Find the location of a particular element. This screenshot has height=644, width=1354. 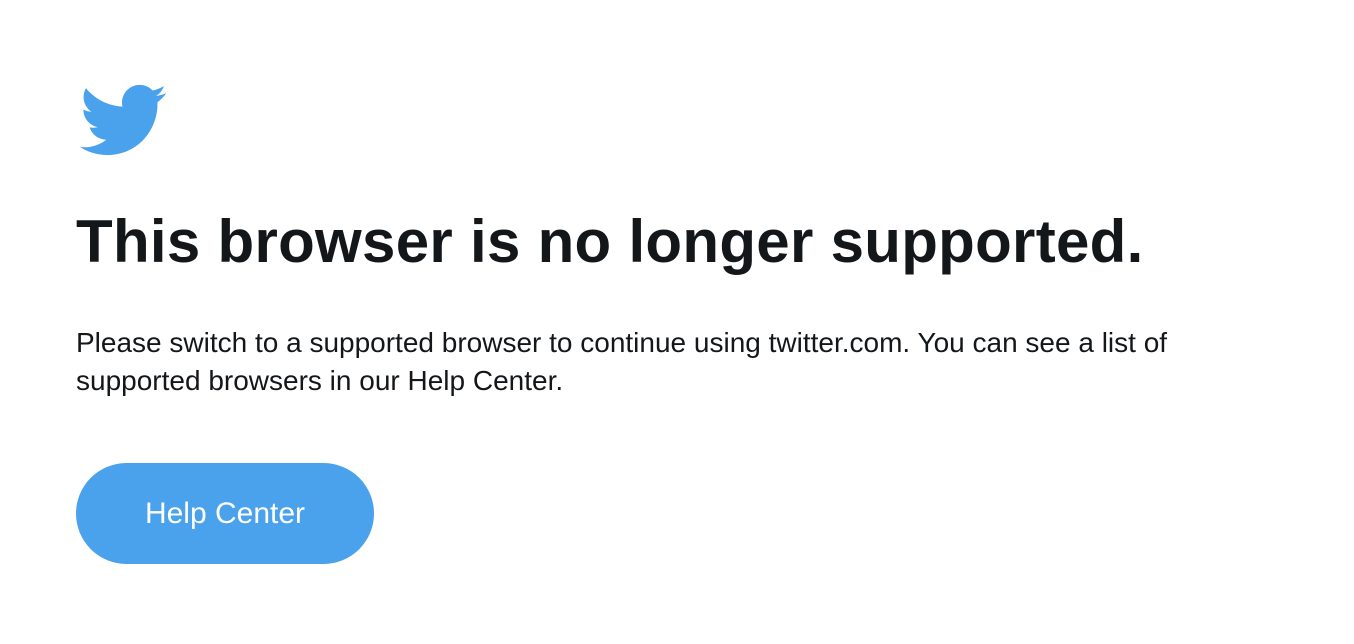

help-center-button: Help Center is located at coordinates (225, 513).